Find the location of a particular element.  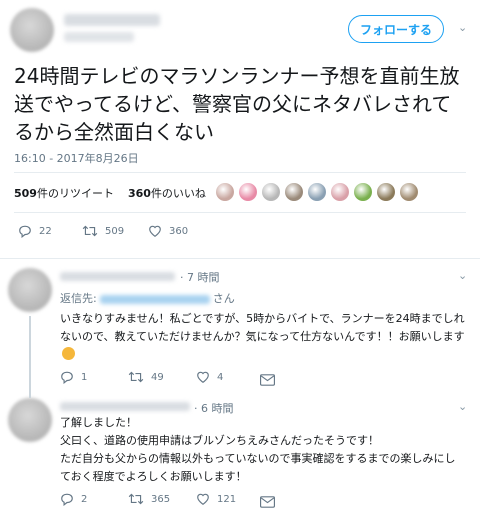

reply-action: 22 is located at coordinates (35, 231).